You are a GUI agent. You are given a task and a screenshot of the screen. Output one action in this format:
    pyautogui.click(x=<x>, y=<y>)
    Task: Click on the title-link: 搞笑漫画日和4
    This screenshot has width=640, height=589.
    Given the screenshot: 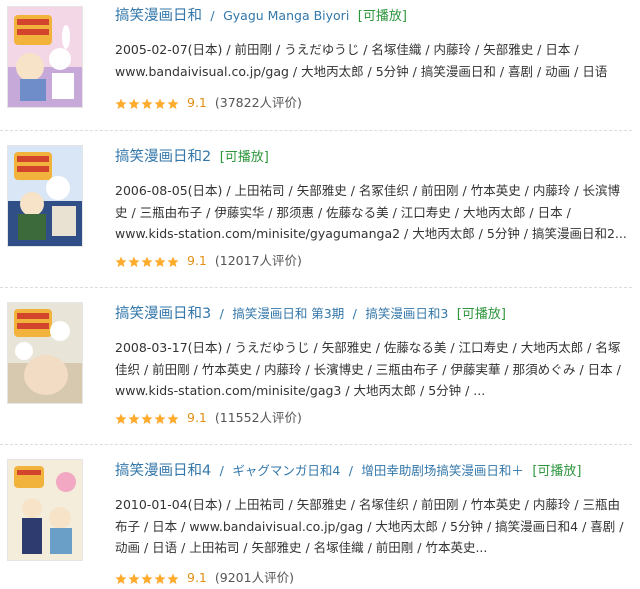 What is the action you would take?
    pyautogui.click(x=163, y=471)
    